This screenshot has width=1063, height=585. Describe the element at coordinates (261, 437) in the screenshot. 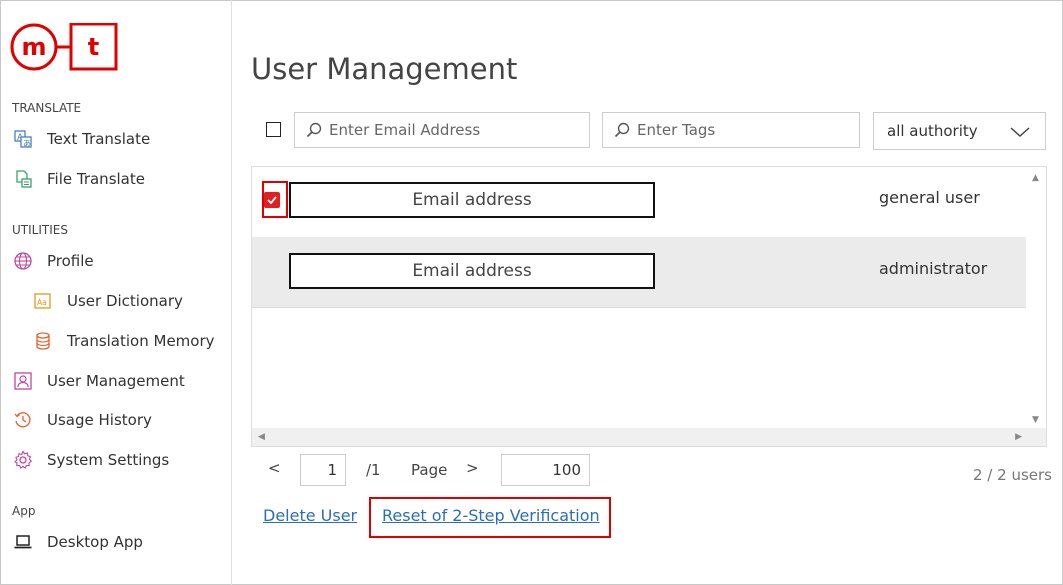

I see `scroll-left-icon: ◀` at that location.